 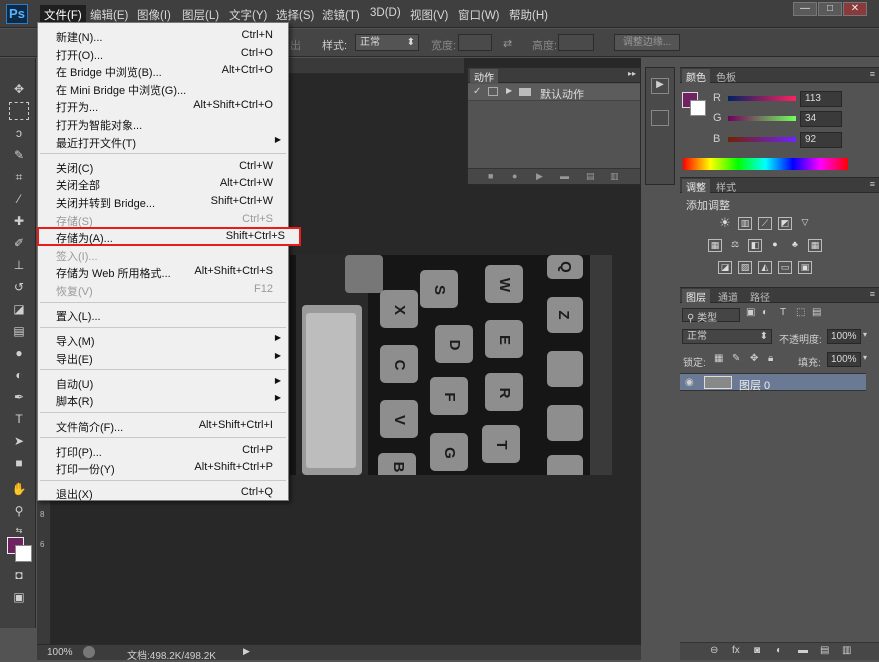 What do you see at coordinates (19, 463) in the screenshot?
I see `shape-tool-icon: ■` at bounding box center [19, 463].